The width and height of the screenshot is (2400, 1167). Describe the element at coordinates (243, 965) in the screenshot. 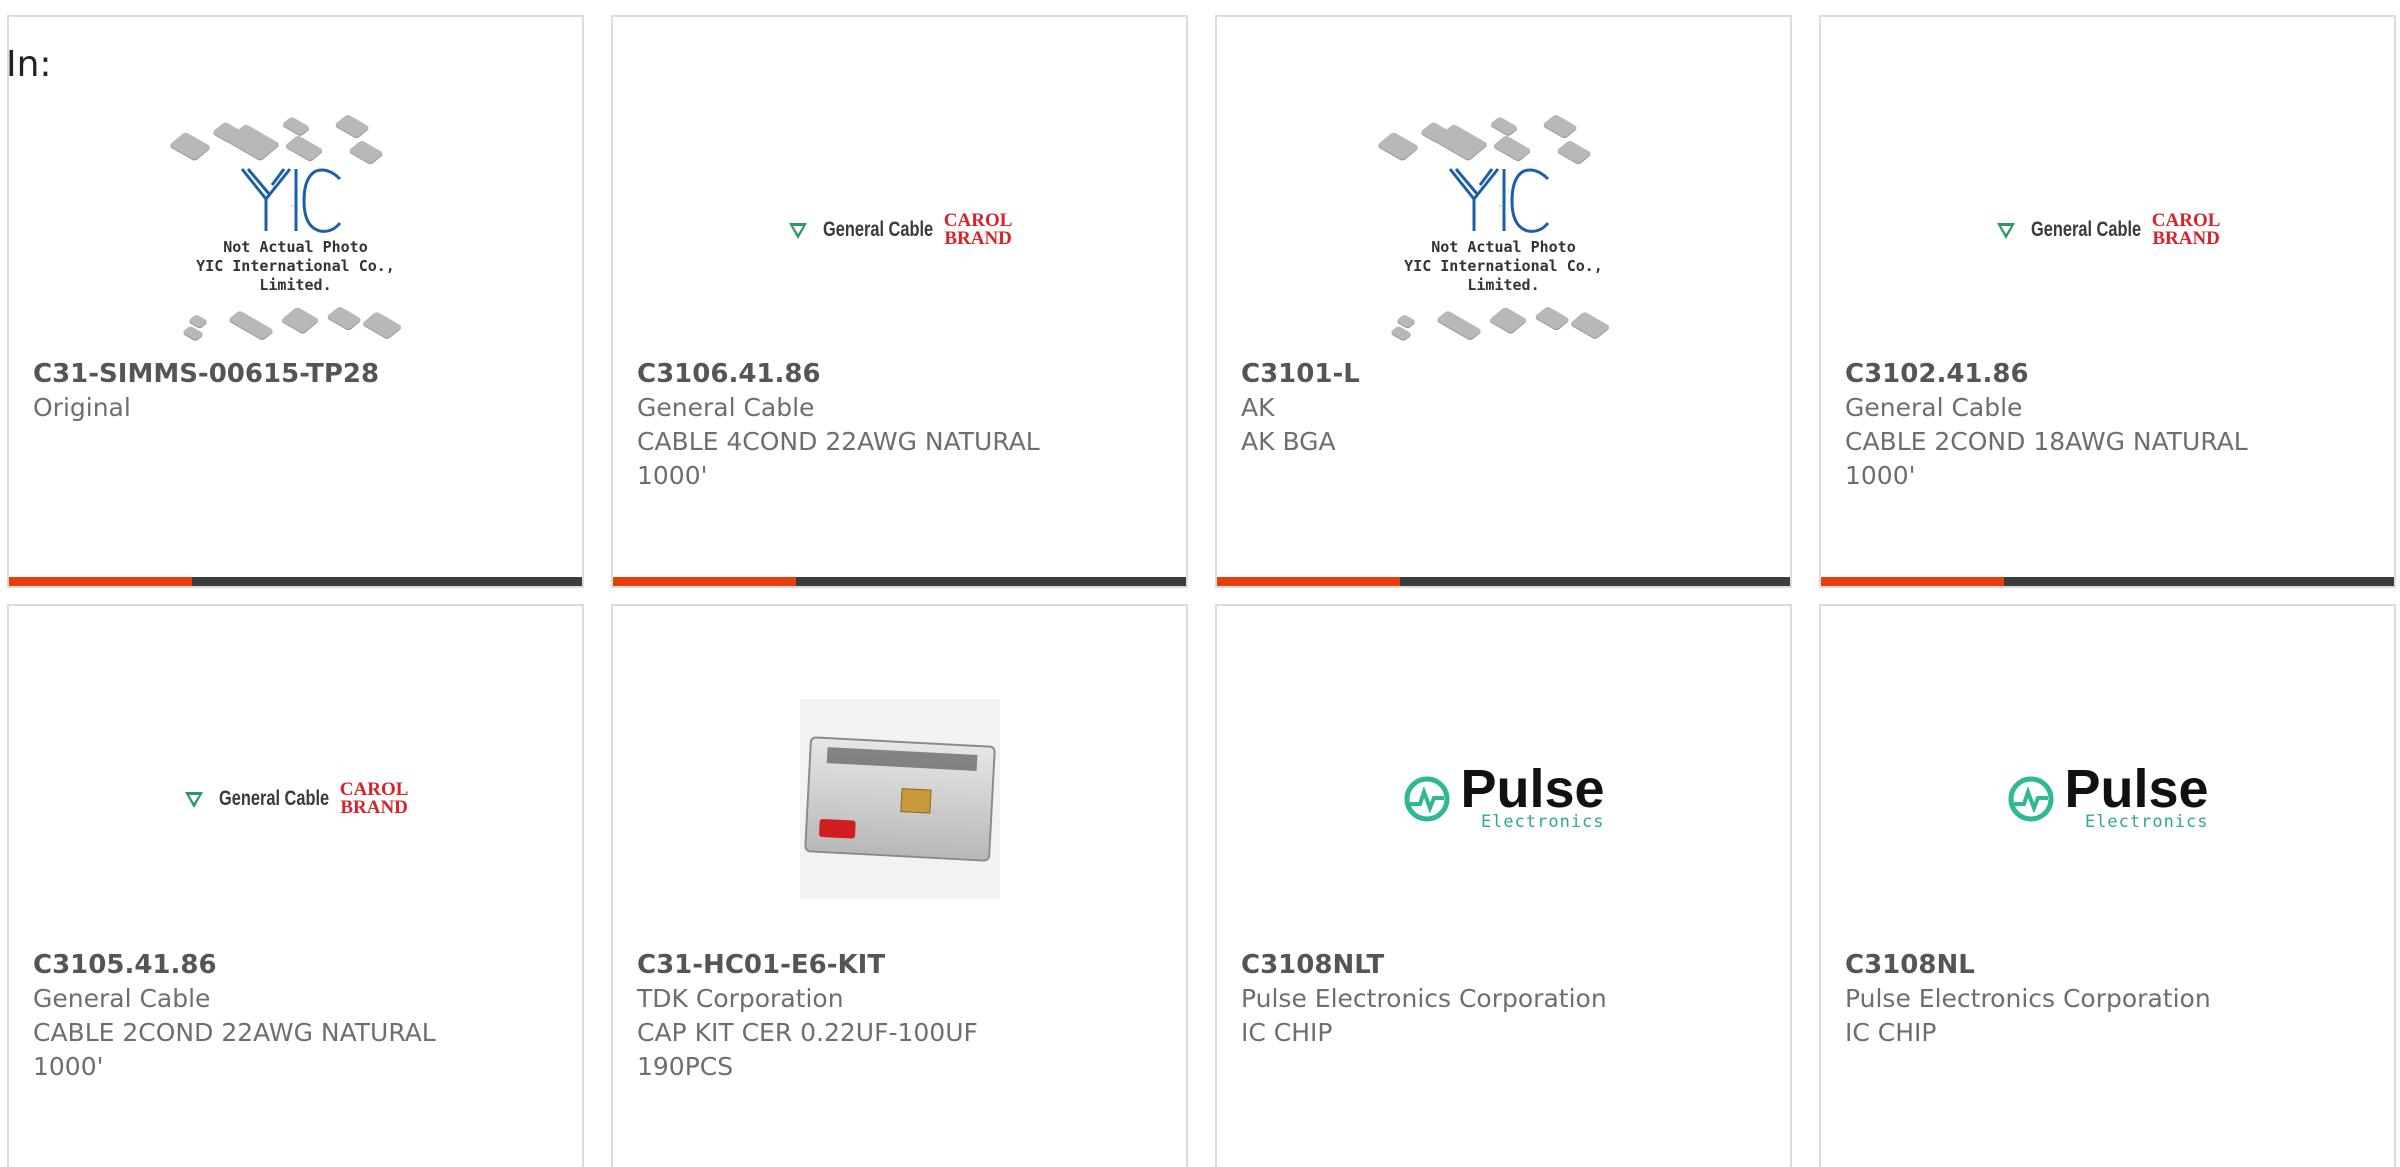

I see `part-number-link: C3105.41.86` at that location.